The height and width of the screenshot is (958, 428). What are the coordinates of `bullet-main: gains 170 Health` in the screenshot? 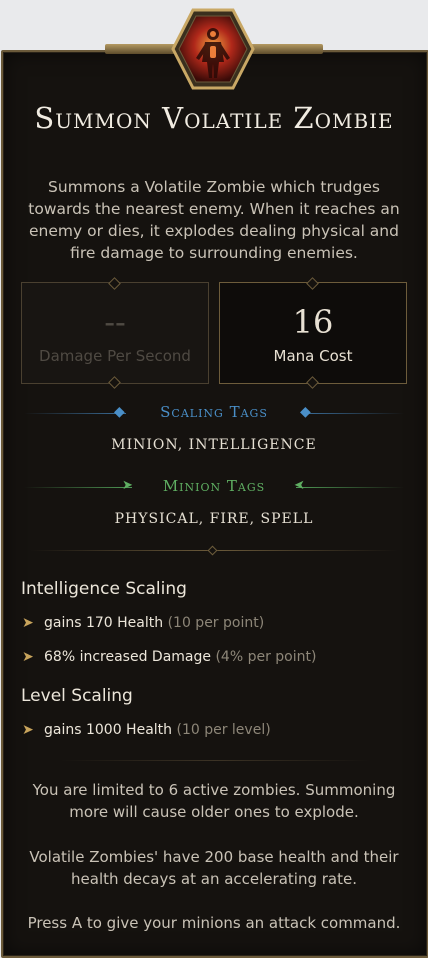 It's located at (104, 623).